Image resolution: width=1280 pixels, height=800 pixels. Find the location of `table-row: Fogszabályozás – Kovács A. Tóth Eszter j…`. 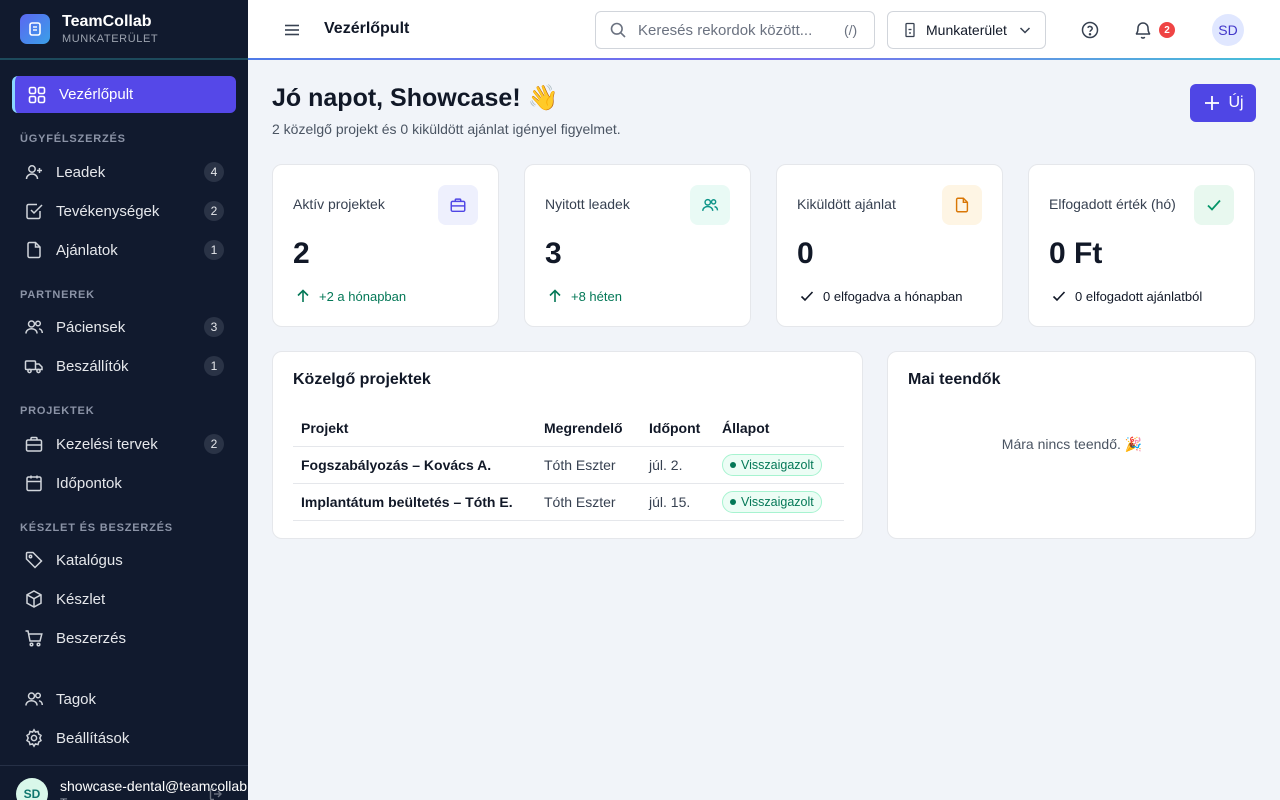

table-row: Fogszabályozás – Kovács A. Tóth Eszter j… is located at coordinates (568, 465).